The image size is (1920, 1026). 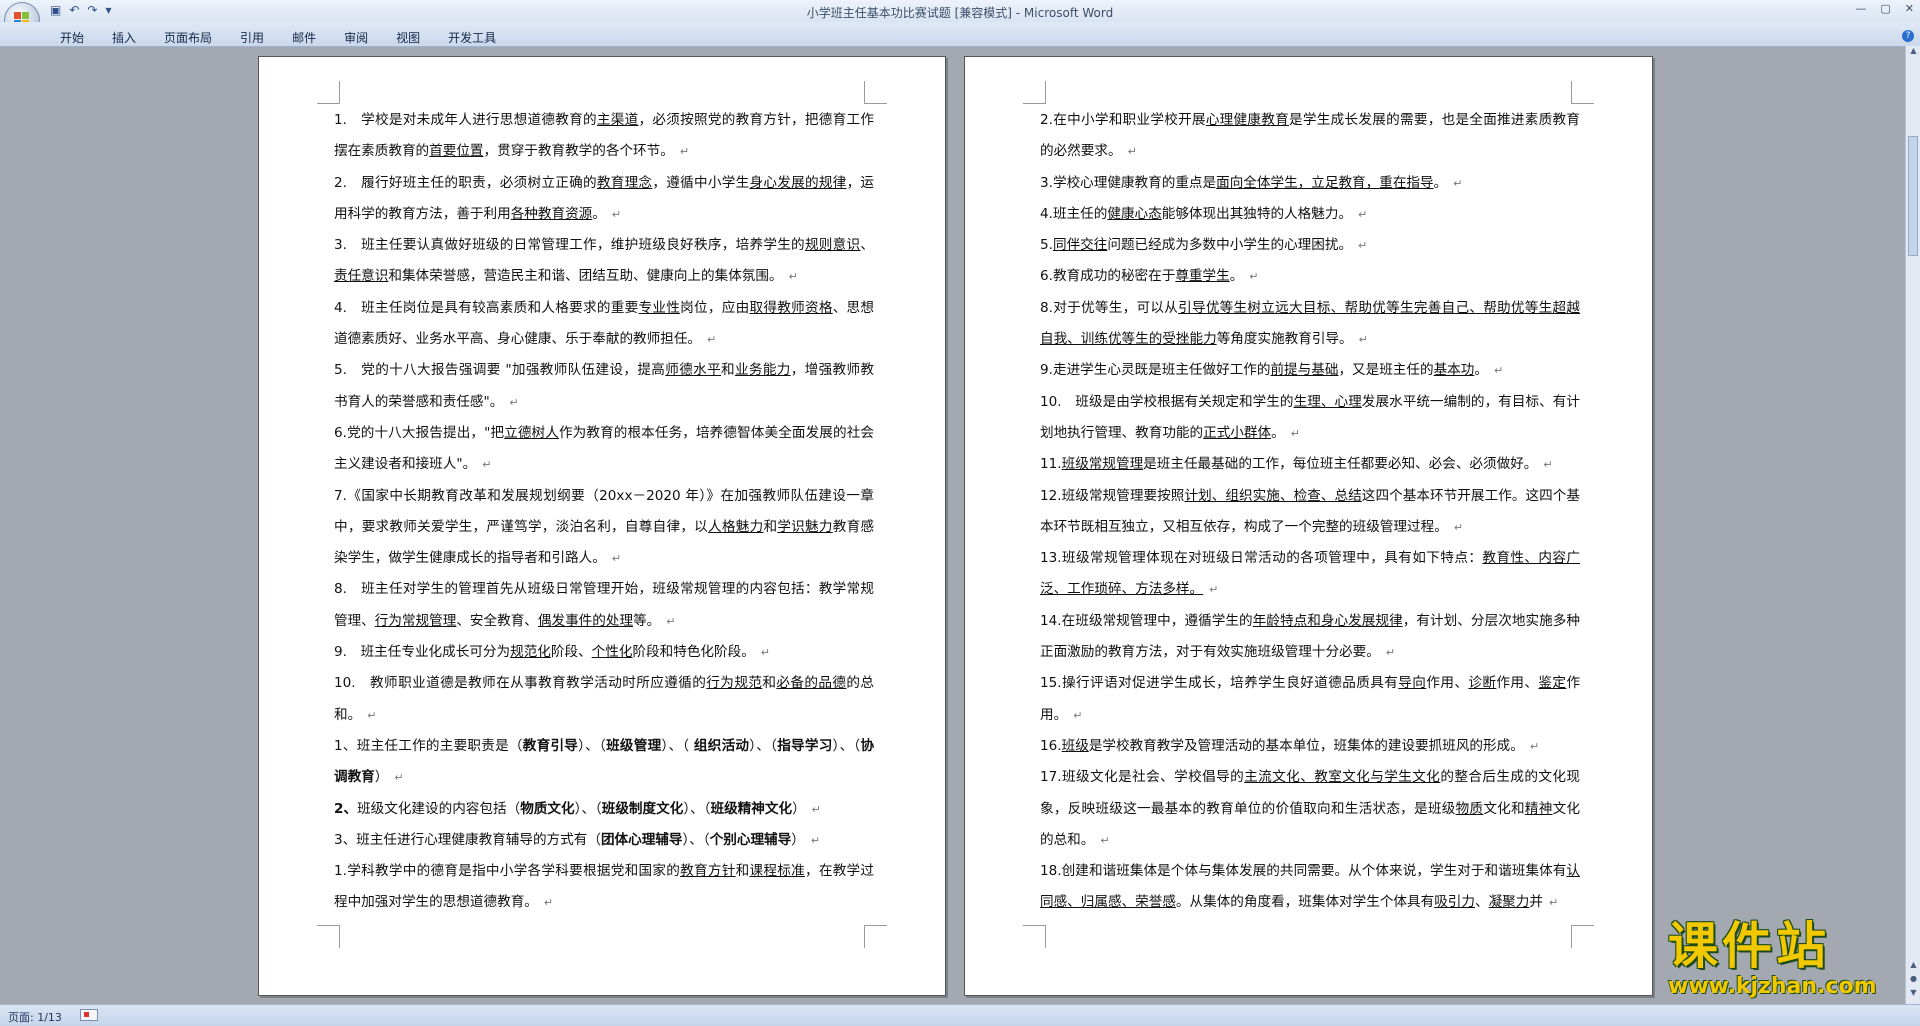 What do you see at coordinates (1913, 981) in the screenshot?
I see `select-browse-object-icon: ●` at bounding box center [1913, 981].